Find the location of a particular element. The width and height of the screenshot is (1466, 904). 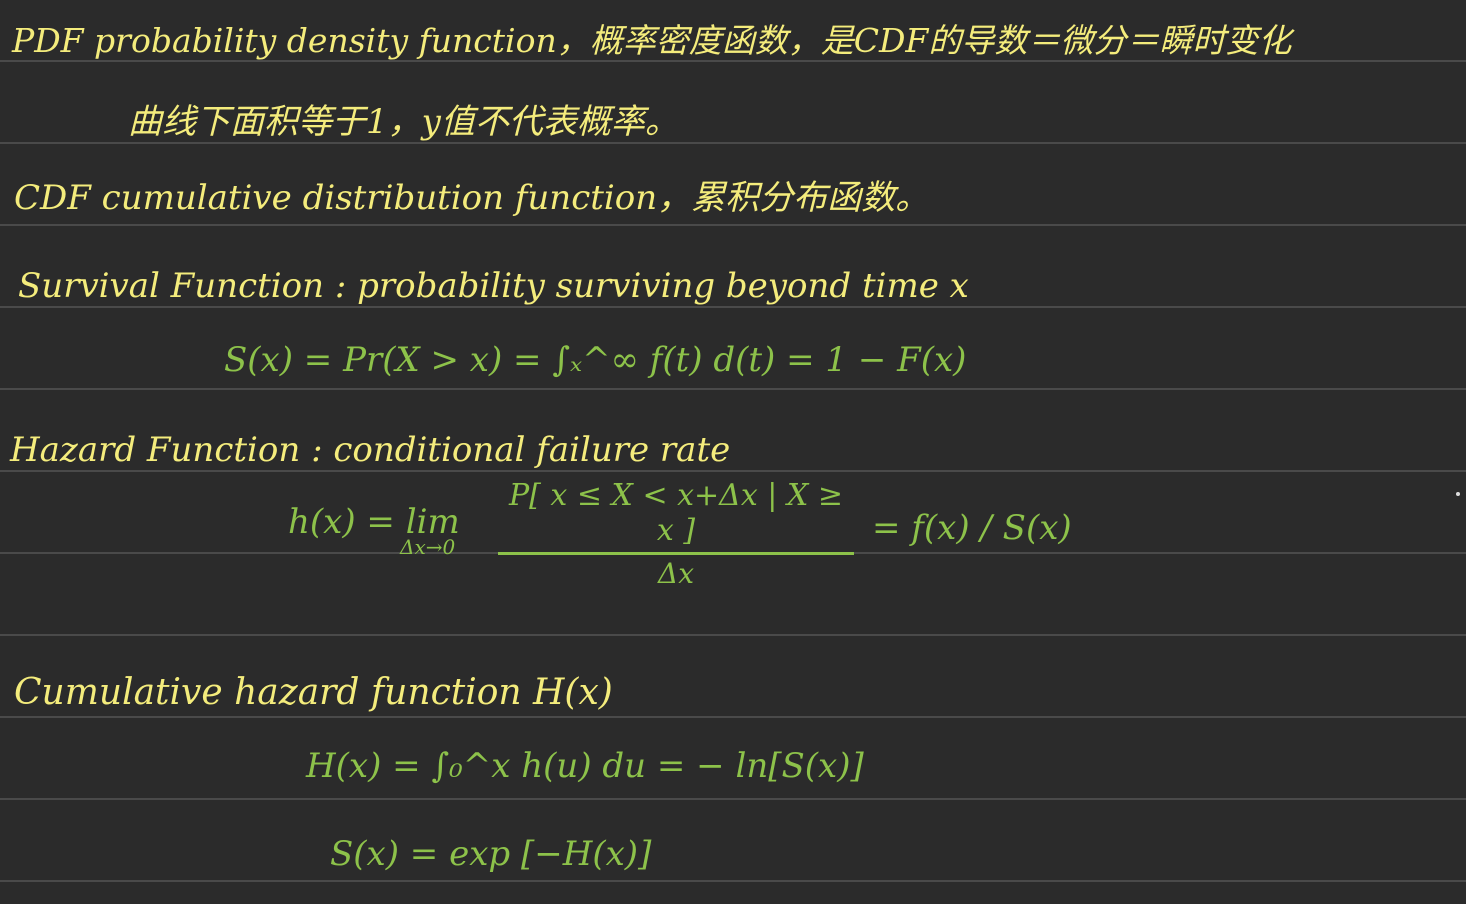

hazard-fraction-denominator: Δx is located at coordinates (675, 573).